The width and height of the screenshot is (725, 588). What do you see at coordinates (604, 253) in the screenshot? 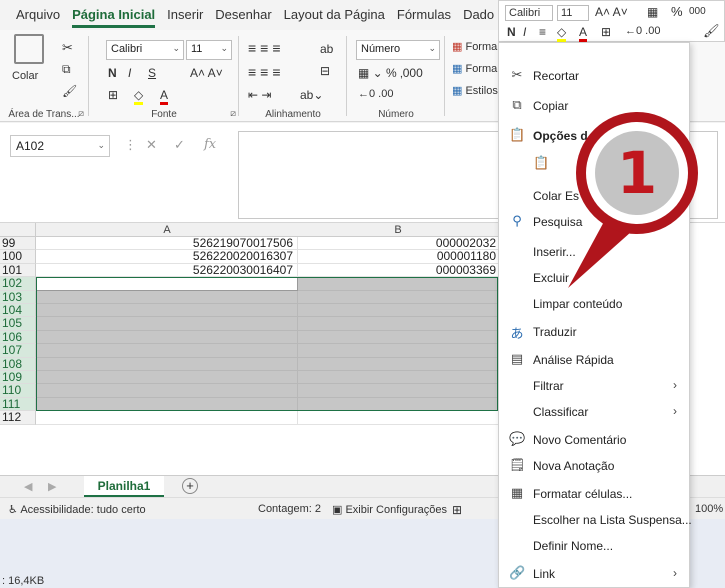
I see `callout-pointer` at bounding box center [604, 253].